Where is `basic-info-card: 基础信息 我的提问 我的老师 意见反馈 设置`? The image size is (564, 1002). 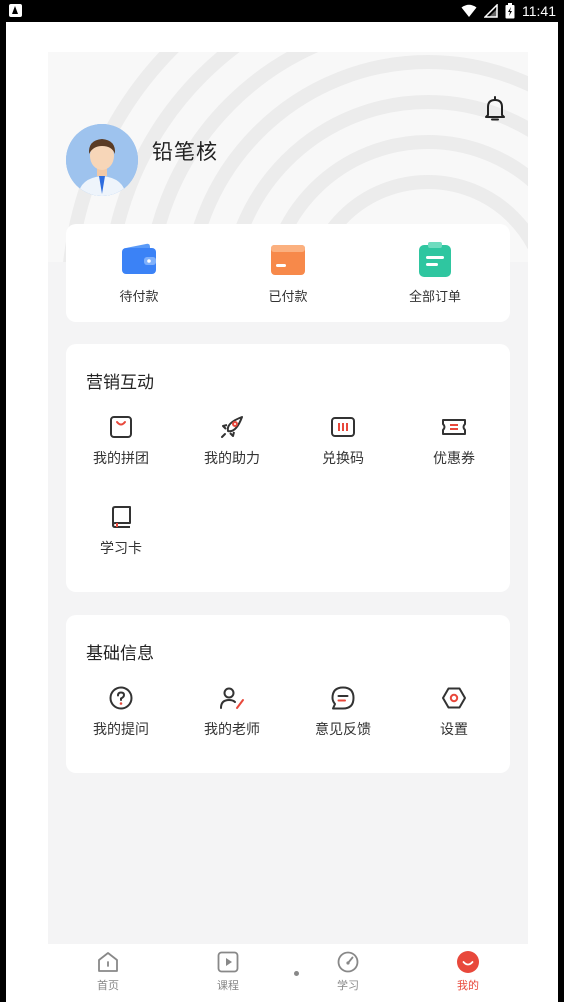 basic-info-card: 基础信息 我的提问 我的老师 意见反馈 设置 is located at coordinates (288, 694).